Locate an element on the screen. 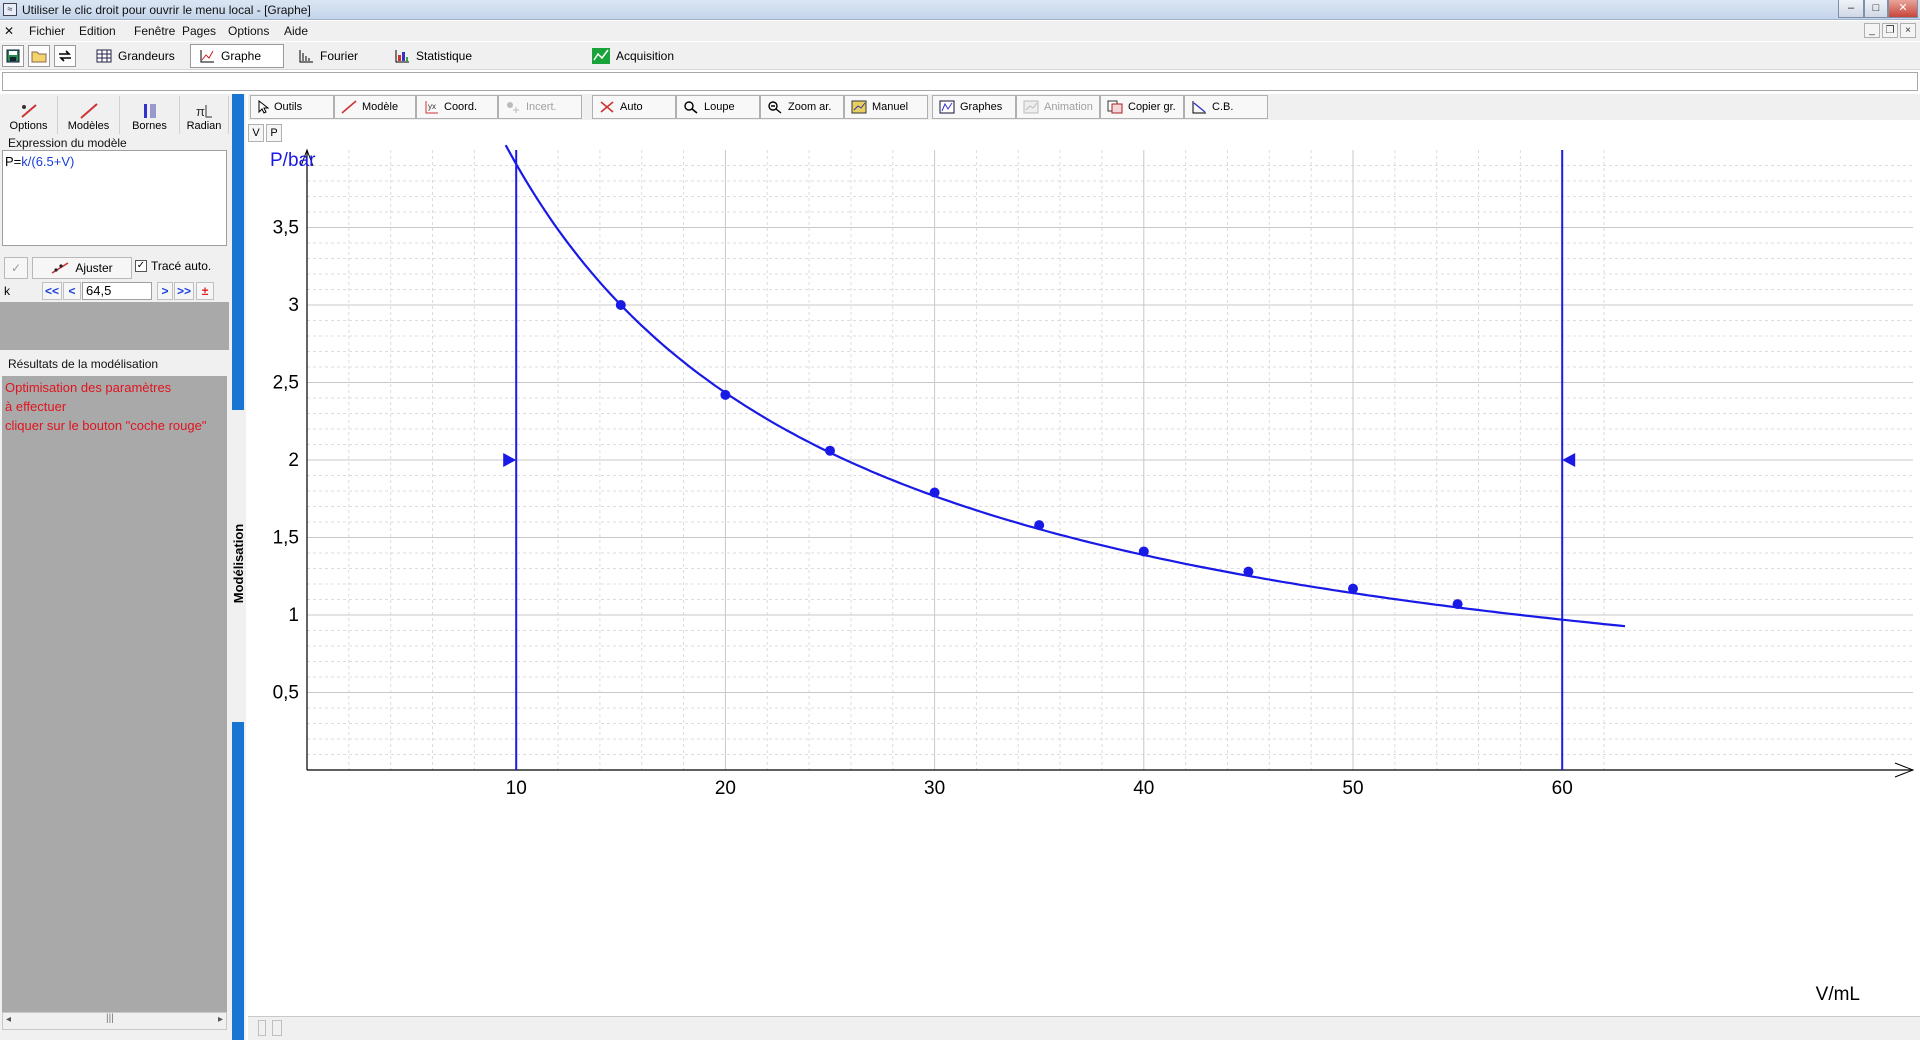 This screenshot has width=1920, height=1040. tool-graphes-button: Graphes is located at coordinates (974, 107).